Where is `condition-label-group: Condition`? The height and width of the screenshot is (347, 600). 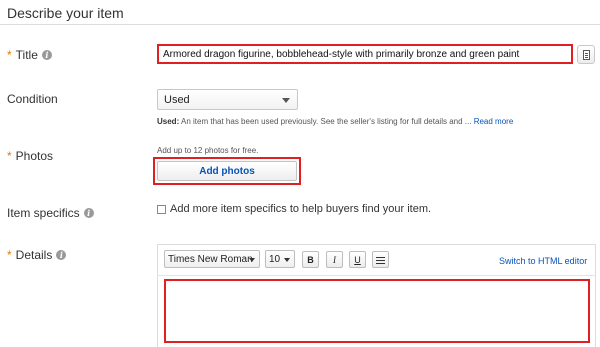
condition-label-group: Condition is located at coordinates (32, 99).